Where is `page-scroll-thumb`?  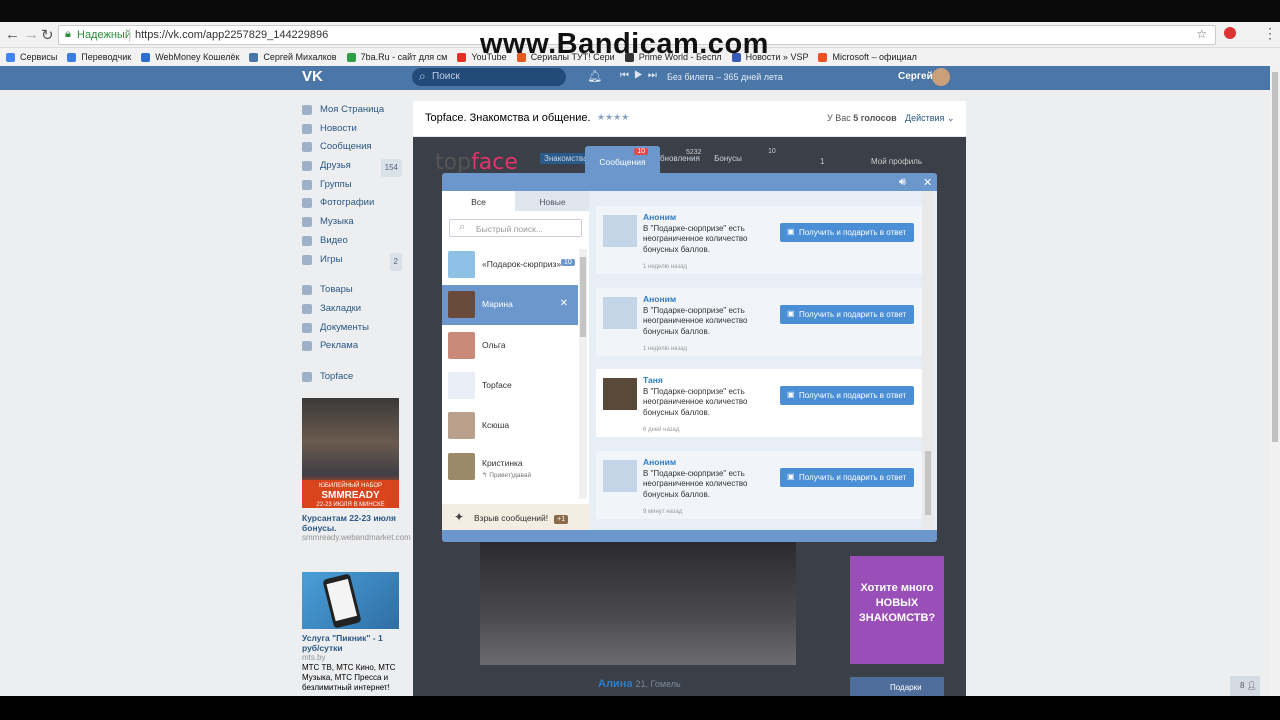
page-scroll-thumb is located at coordinates (1275, 257).